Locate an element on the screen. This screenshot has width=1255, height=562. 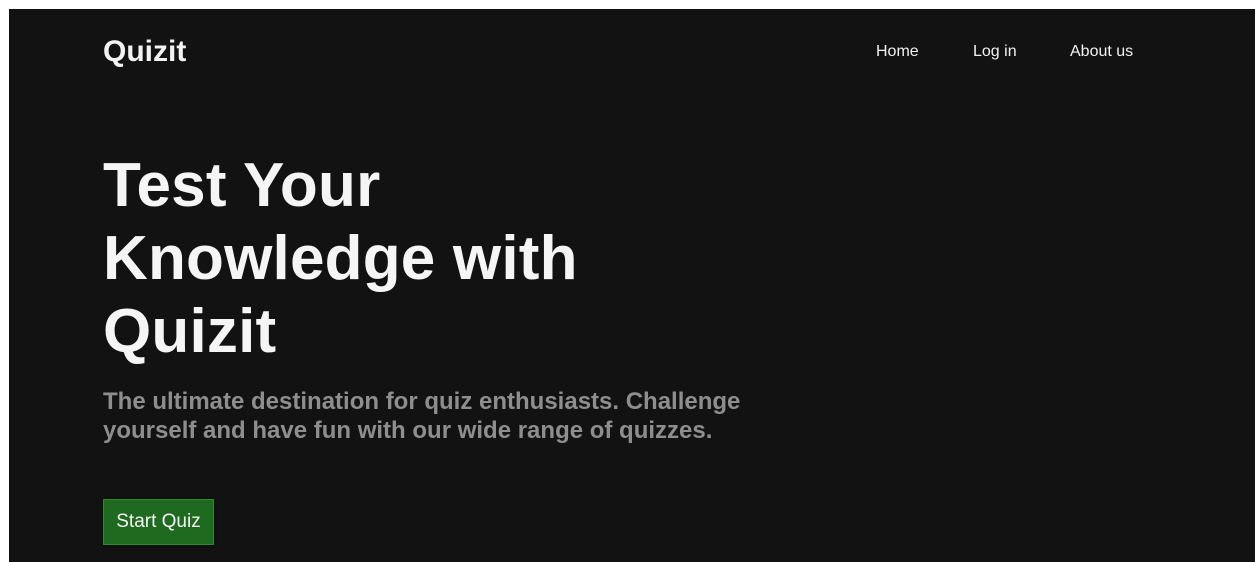
start-quiz-button: Start Quiz is located at coordinates (158, 522).